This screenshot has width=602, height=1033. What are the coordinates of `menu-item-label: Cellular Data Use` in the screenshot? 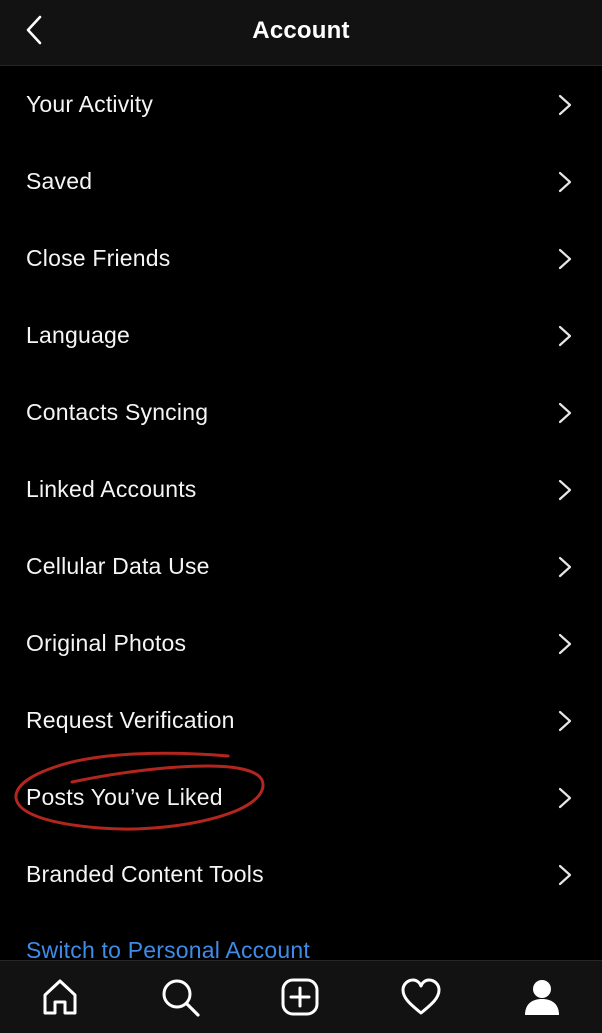 It's located at (118, 566).